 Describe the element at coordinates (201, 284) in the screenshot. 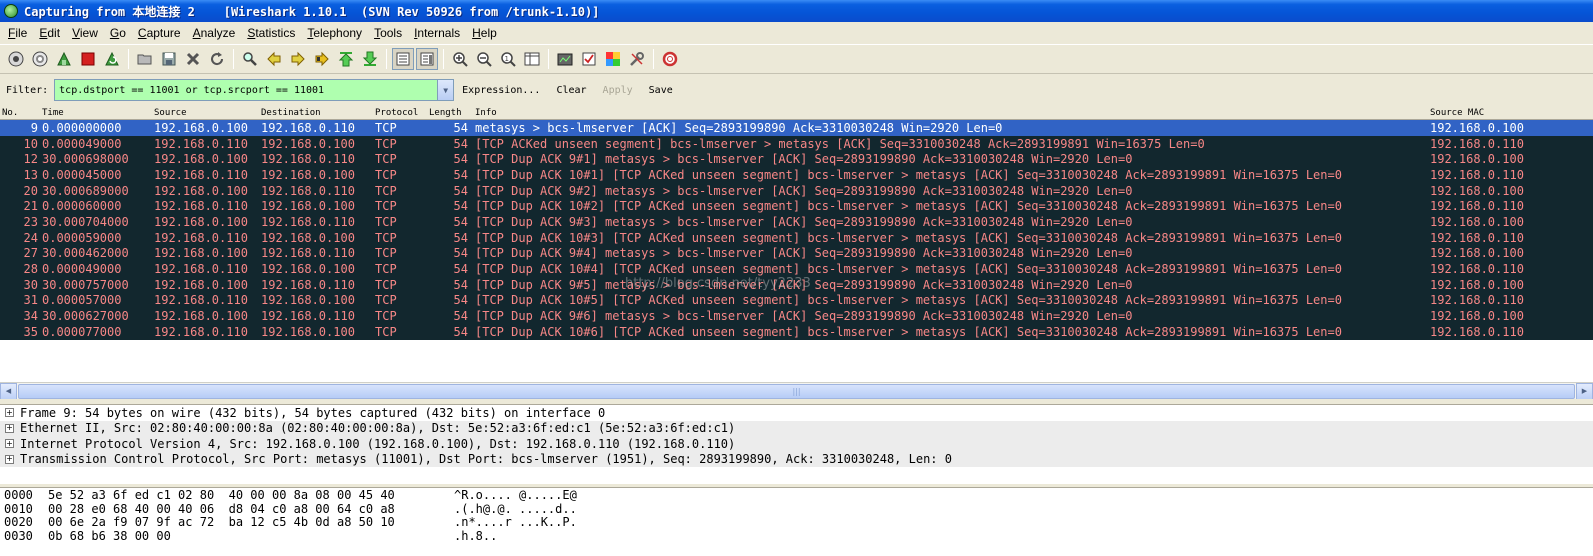

I see `cell-source: 192.168.0.100` at that location.